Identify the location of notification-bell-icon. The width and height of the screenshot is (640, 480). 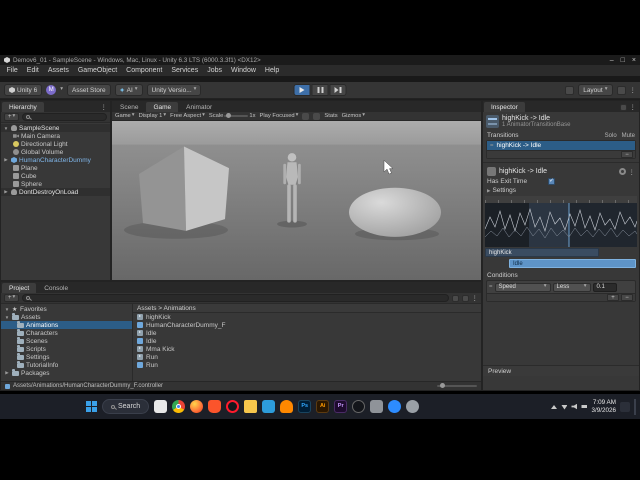
(621, 90).